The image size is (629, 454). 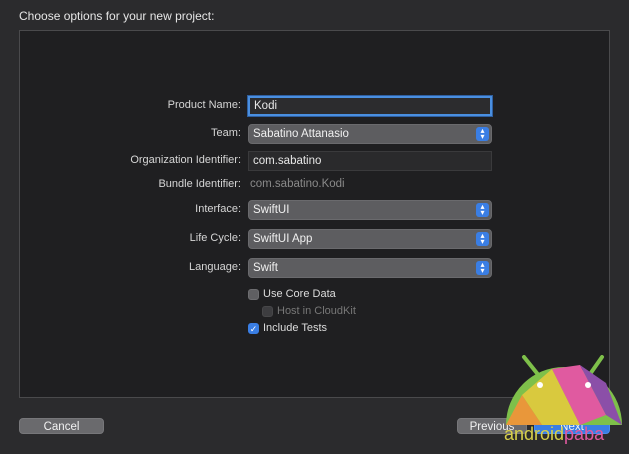 What do you see at coordinates (283, 239) in the screenshot?
I see `life-cycle-value: SwiftUI App` at bounding box center [283, 239].